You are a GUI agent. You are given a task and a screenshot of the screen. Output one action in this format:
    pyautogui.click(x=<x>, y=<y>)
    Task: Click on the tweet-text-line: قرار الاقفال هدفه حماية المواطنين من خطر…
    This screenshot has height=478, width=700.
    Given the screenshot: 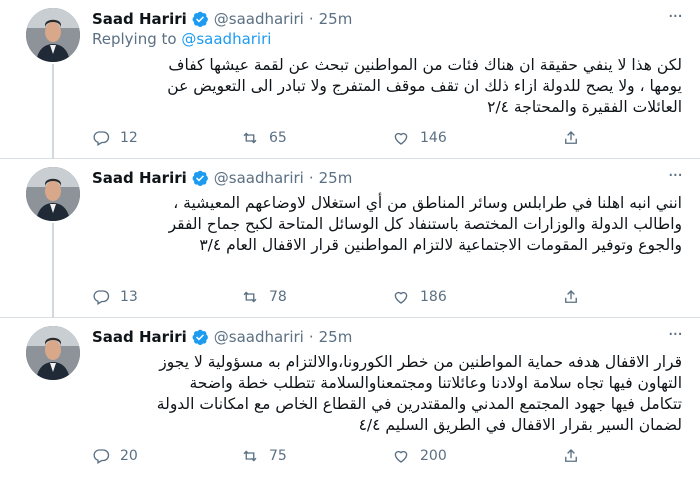 What is the action you would take?
    pyautogui.click(x=420, y=362)
    